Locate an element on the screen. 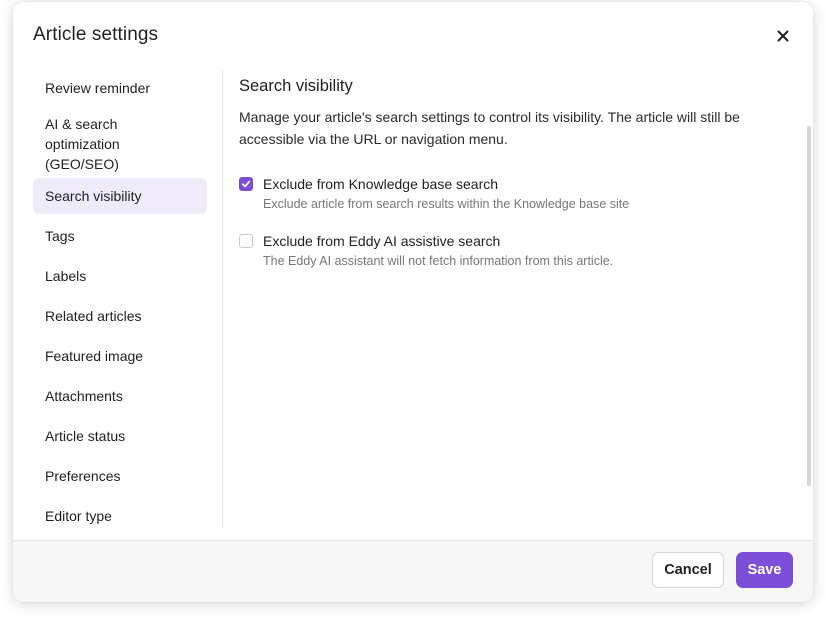 Image resolution: width=826 pixels, height=626 pixels. sidebar-item-label: Review reminder is located at coordinates (98, 88).